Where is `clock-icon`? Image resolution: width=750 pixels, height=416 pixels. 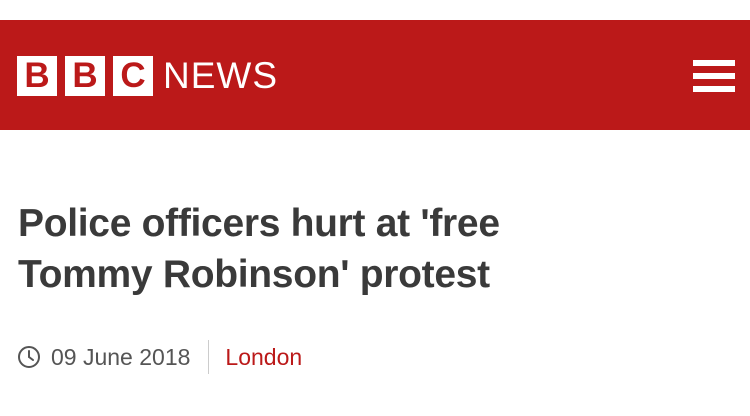 clock-icon is located at coordinates (29, 357).